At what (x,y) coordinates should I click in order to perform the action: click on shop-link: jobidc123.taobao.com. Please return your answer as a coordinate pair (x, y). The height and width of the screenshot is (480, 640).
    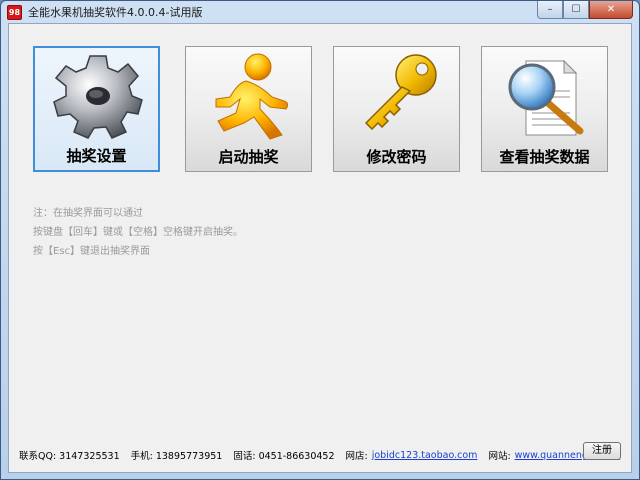
    Looking at the image, I should click on (425, 455).